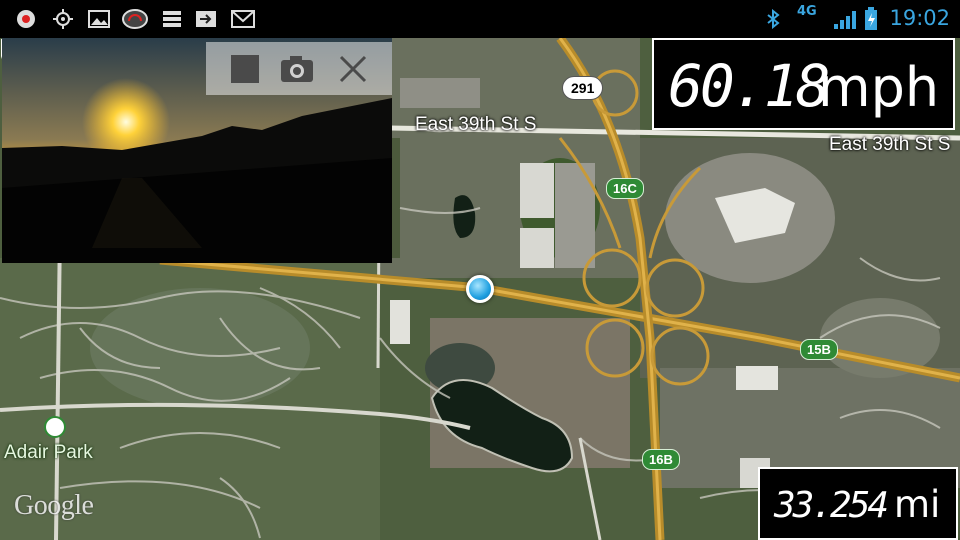  Describe the element at coordinates (54, 505) in the screenshot. I see `google-logo: Google` at that location.